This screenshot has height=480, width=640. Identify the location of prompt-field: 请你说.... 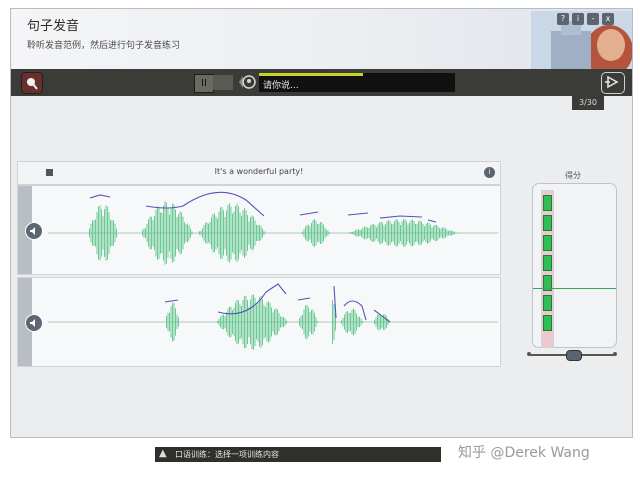
(357, 82).